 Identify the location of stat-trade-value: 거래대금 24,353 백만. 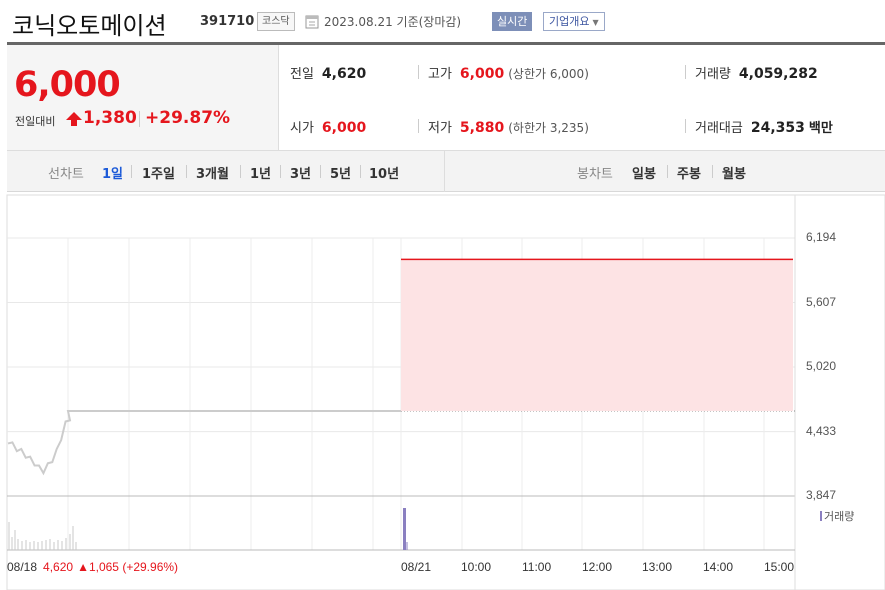
(764, 126).